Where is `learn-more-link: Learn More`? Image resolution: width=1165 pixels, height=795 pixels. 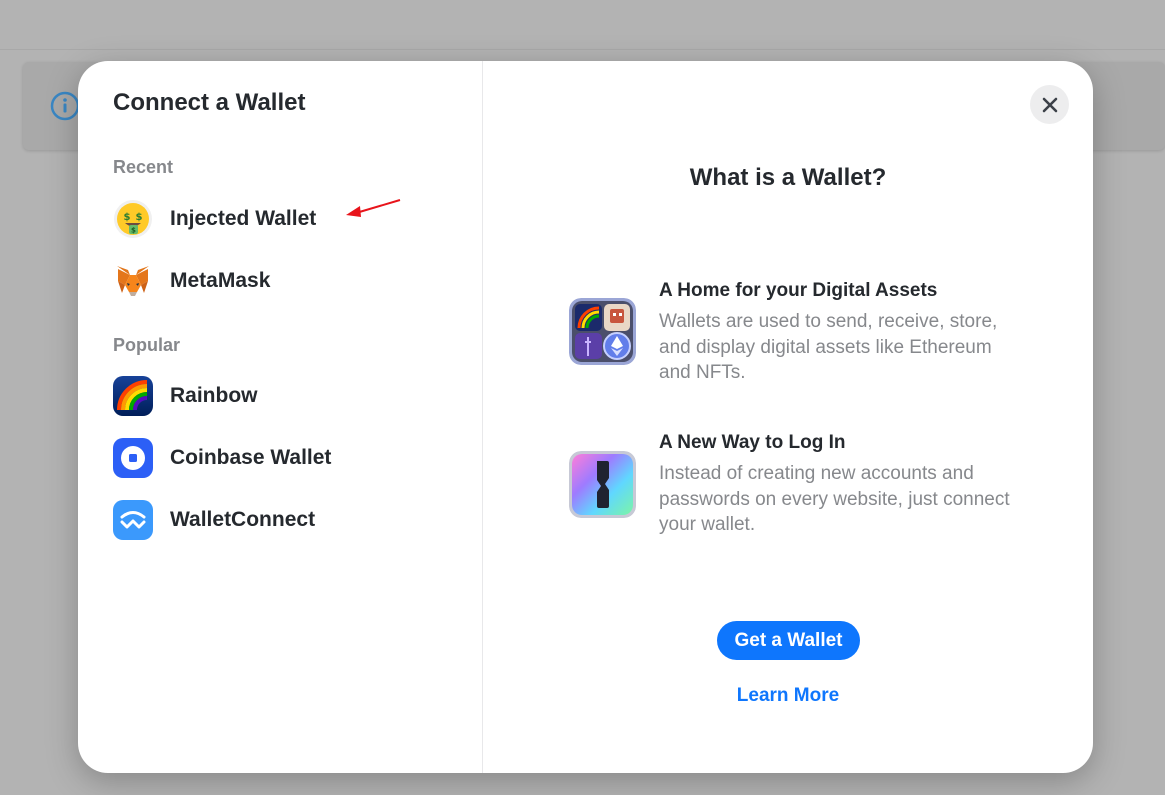
learn-more-link: Learn More is located at coordinates (788, 696).